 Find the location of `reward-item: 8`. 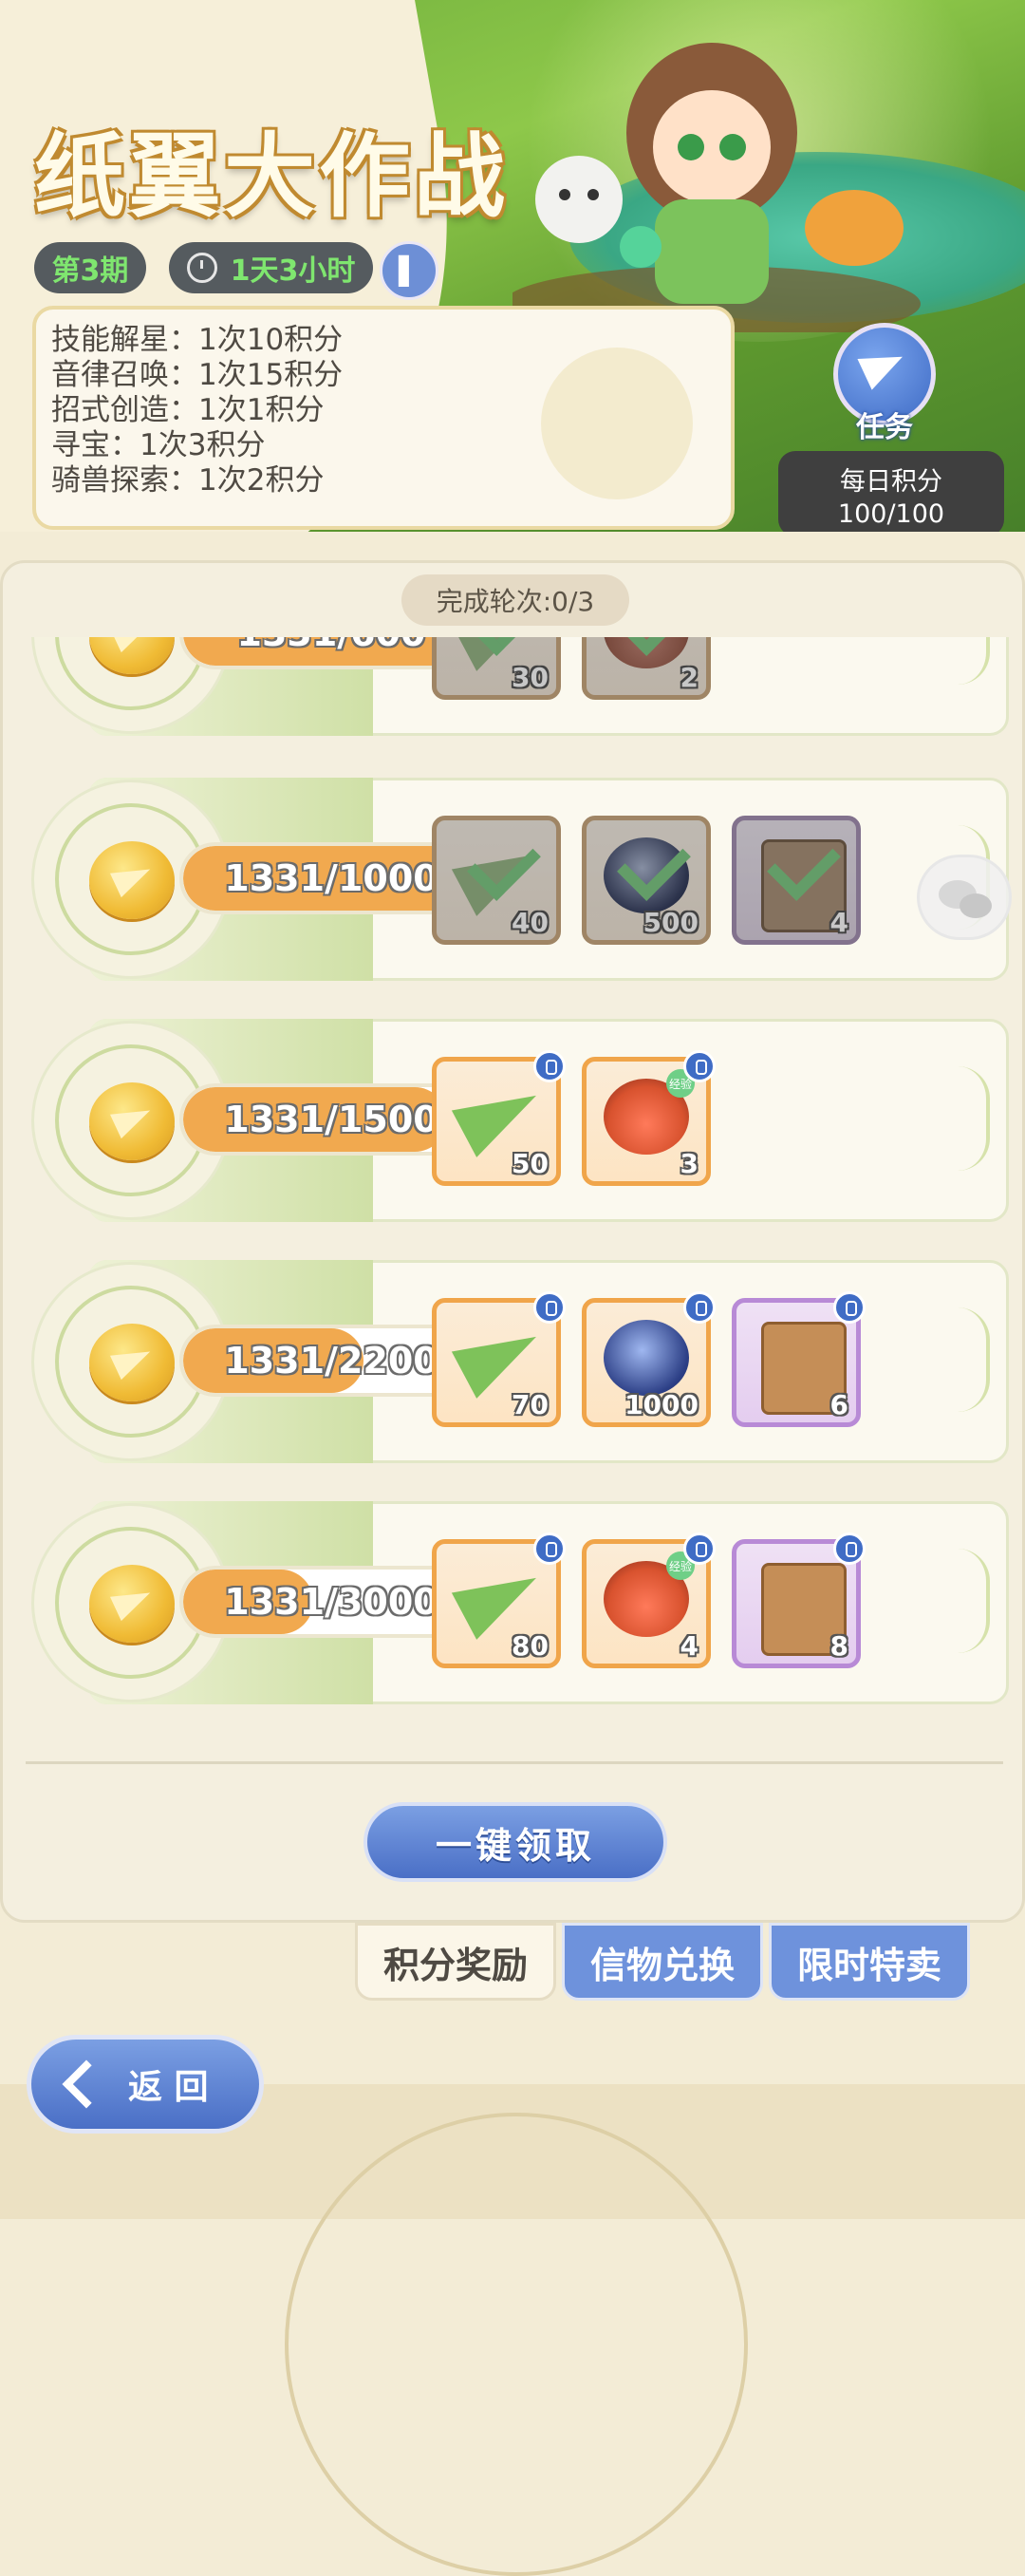

reward-item: 8 is located at coordinates (799, 1600).